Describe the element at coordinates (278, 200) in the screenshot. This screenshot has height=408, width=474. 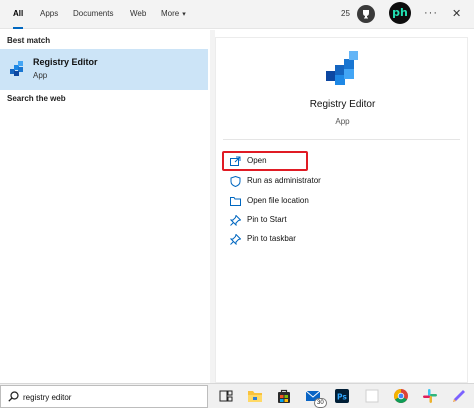
I see `action-open-file-location-label: Open file location` at that location.